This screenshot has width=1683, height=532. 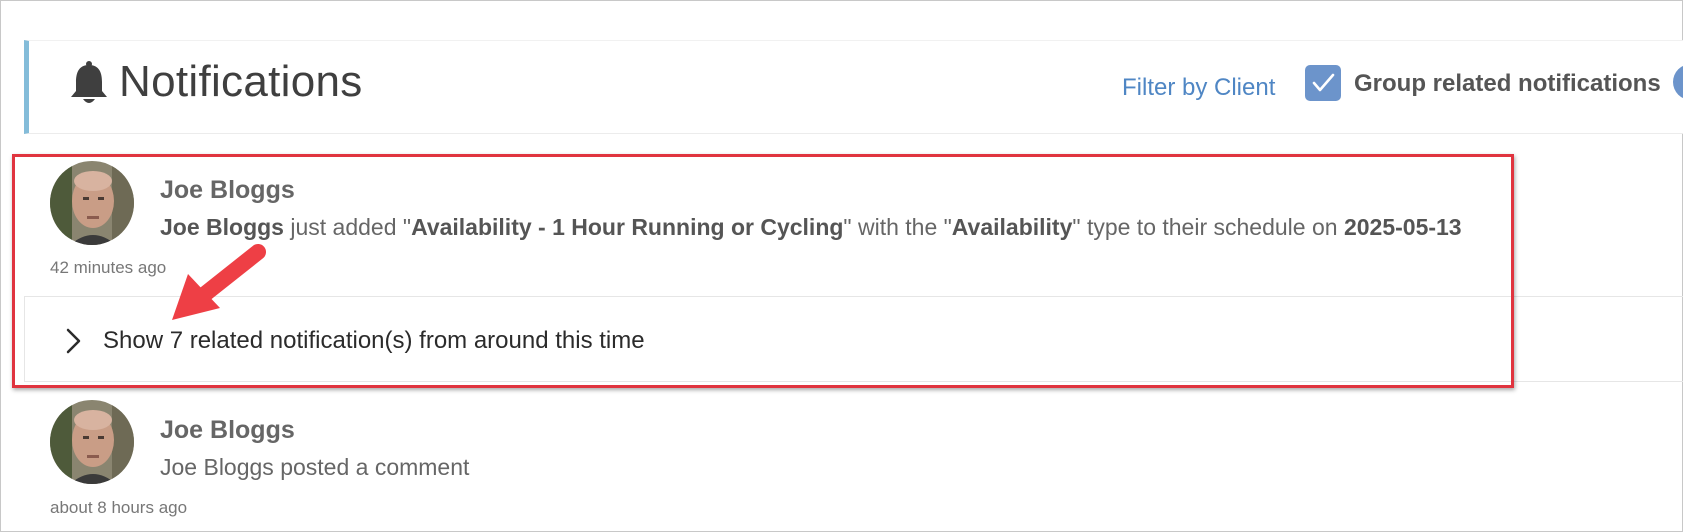 I want to click on message-part: just added ", so click(x=347, y=227).